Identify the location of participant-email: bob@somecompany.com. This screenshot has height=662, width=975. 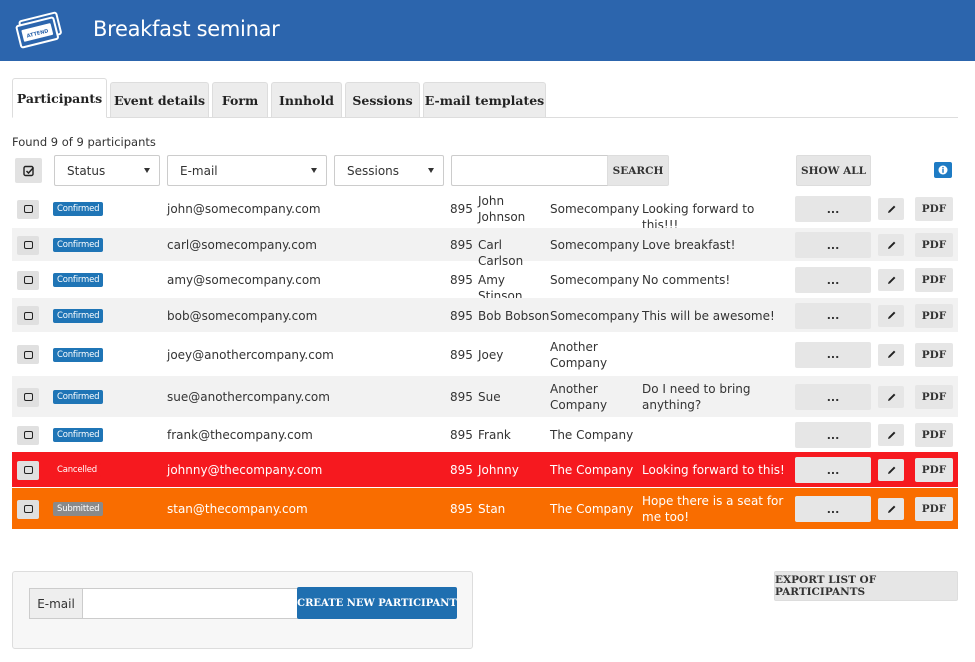
(242, 315).